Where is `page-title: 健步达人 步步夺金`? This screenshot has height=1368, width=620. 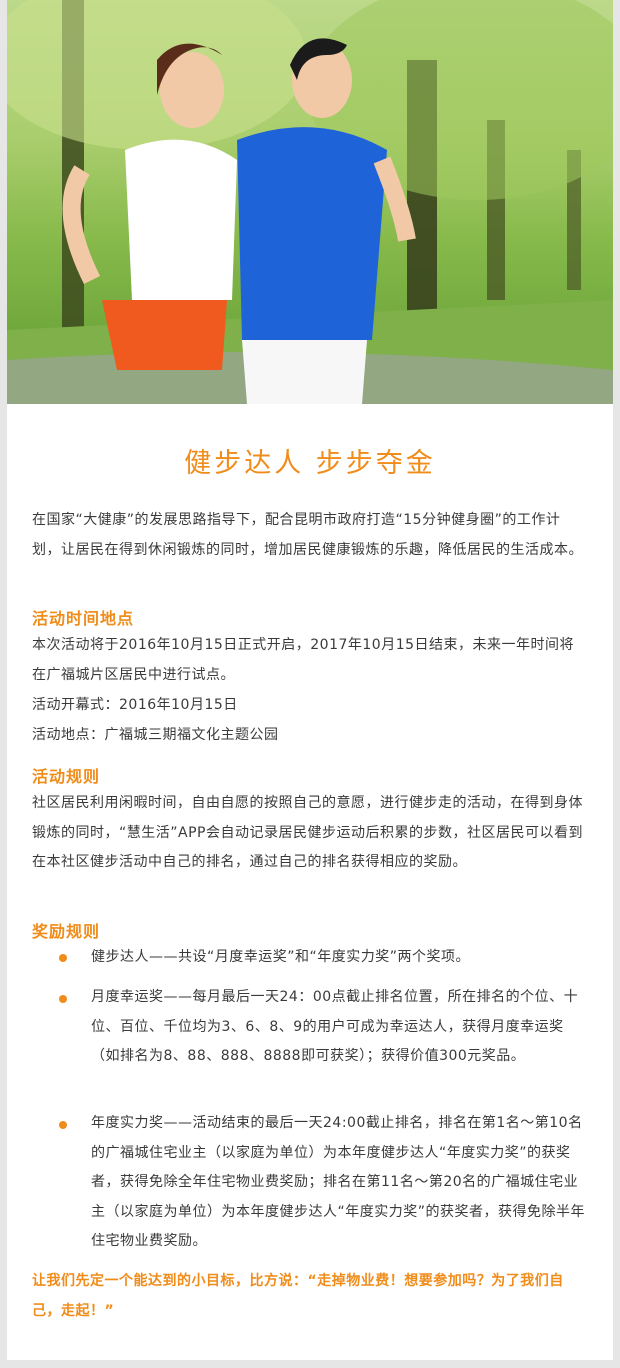 page-title: 健步达人 步步夺金 is located at coordinates (310, 463).